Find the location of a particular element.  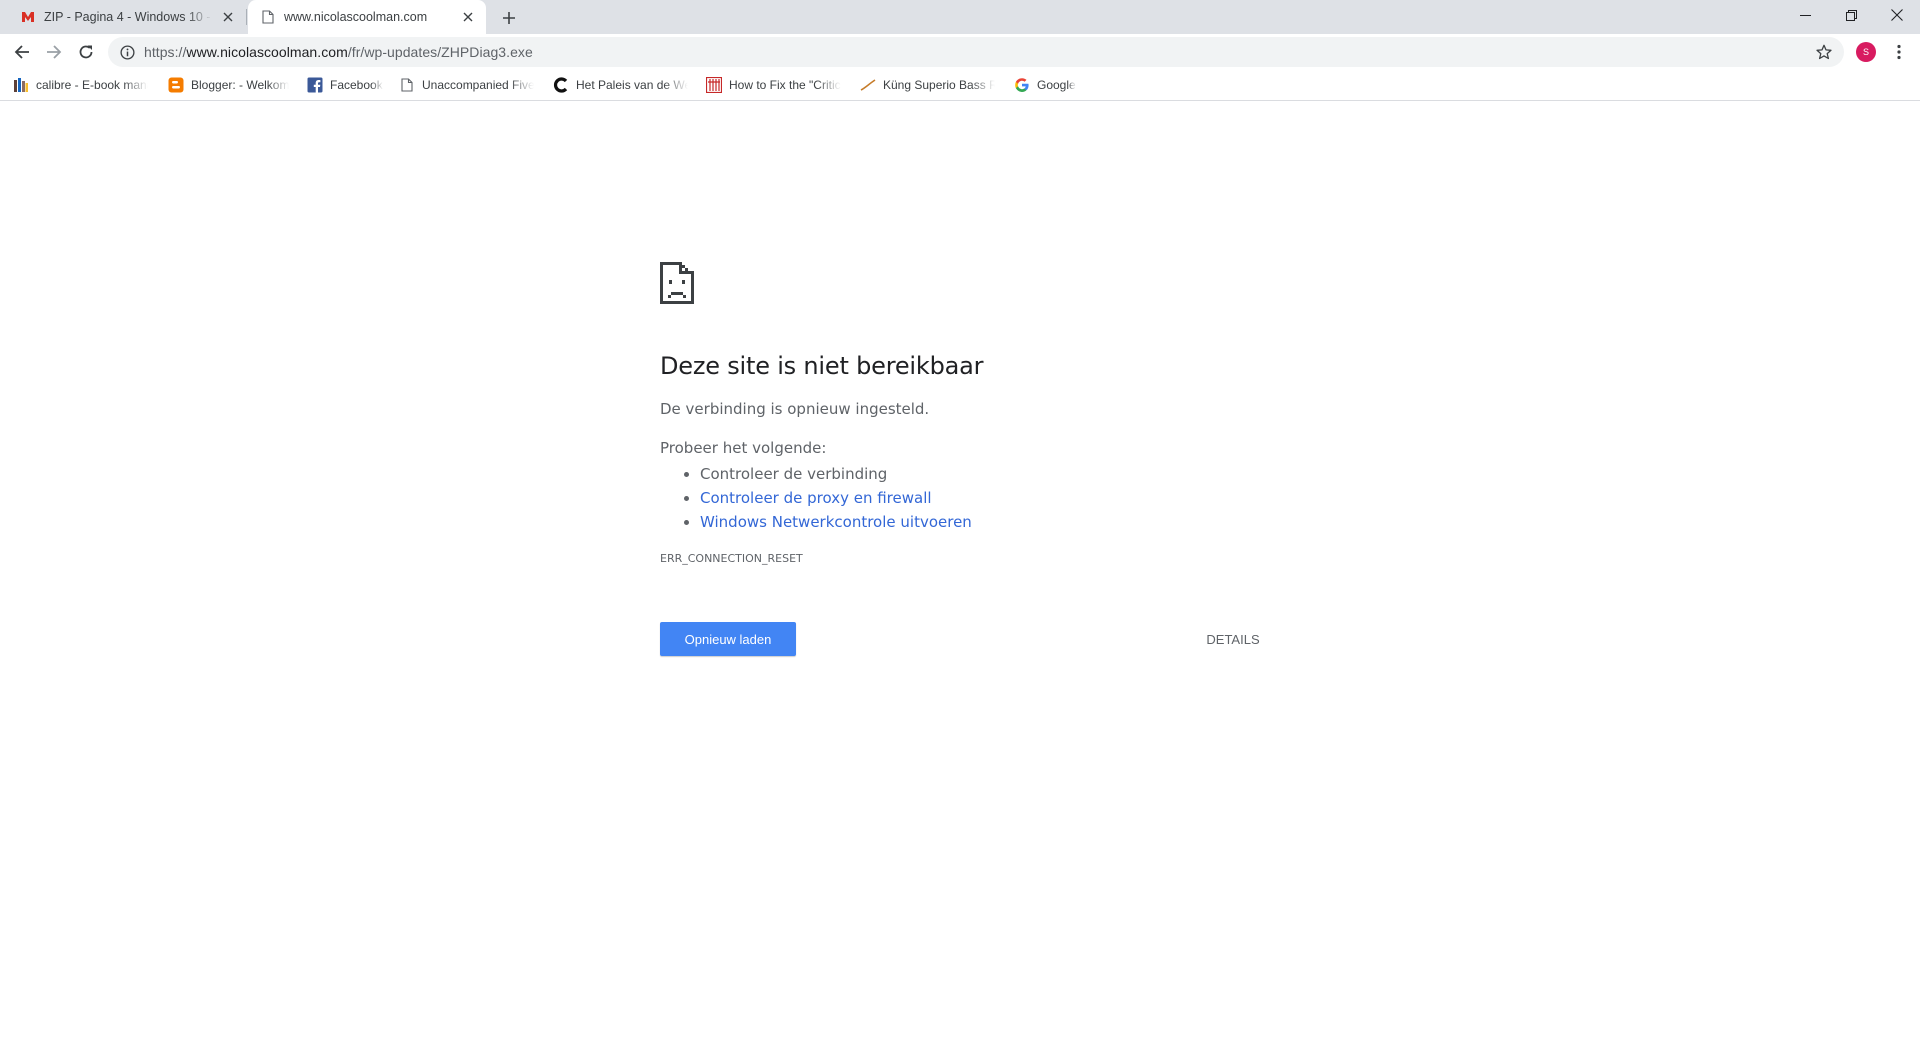

suggestion-network-diagnostics: Windows Netwerkcontrole uitvoeren is located at coordinates (836, 522).